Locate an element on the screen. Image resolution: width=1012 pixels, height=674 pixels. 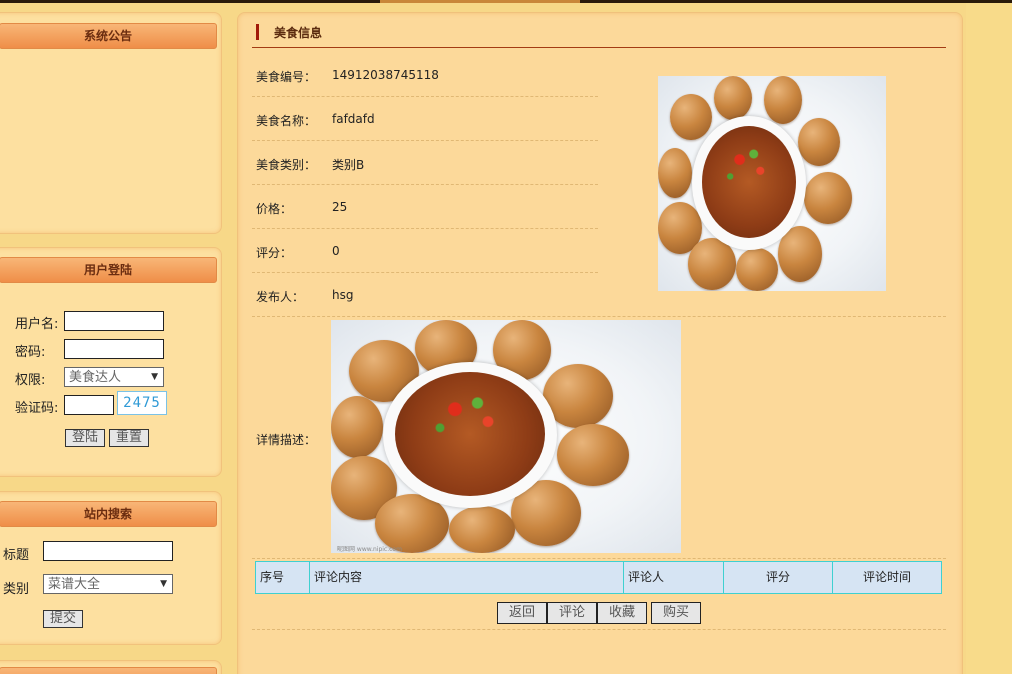
captcha-input is located at coordinates (89, 405).